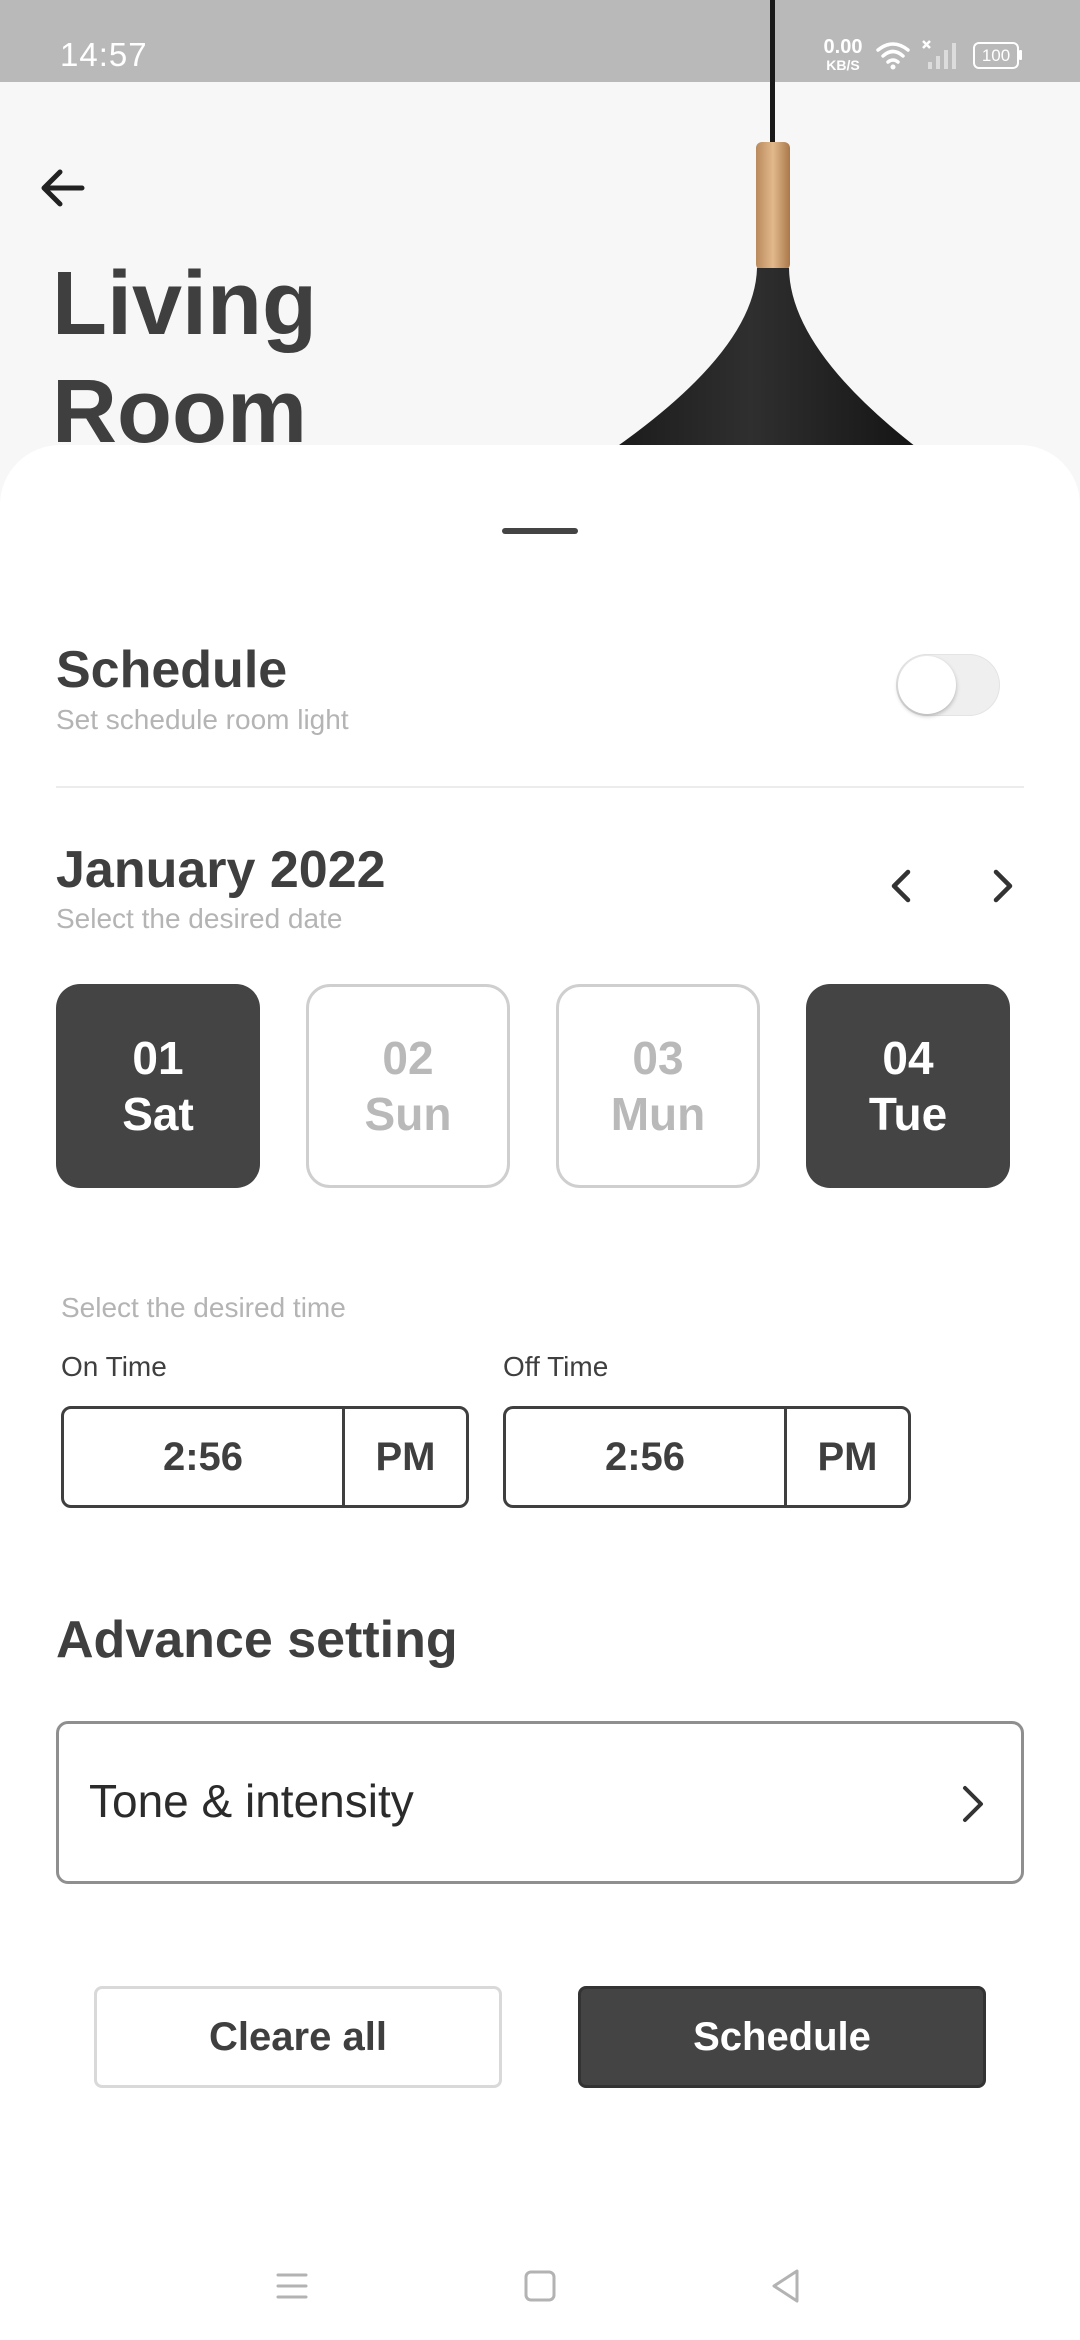 The height and width of the screenshot is (2340, 1080). I want to click on tone-intensity-label: Tone & intensity, so click(251, 1801).